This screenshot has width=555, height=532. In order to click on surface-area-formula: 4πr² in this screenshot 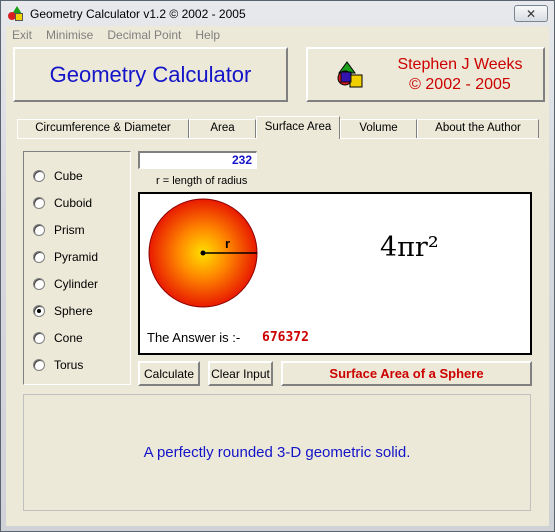, I will do `click(409, 247)`.